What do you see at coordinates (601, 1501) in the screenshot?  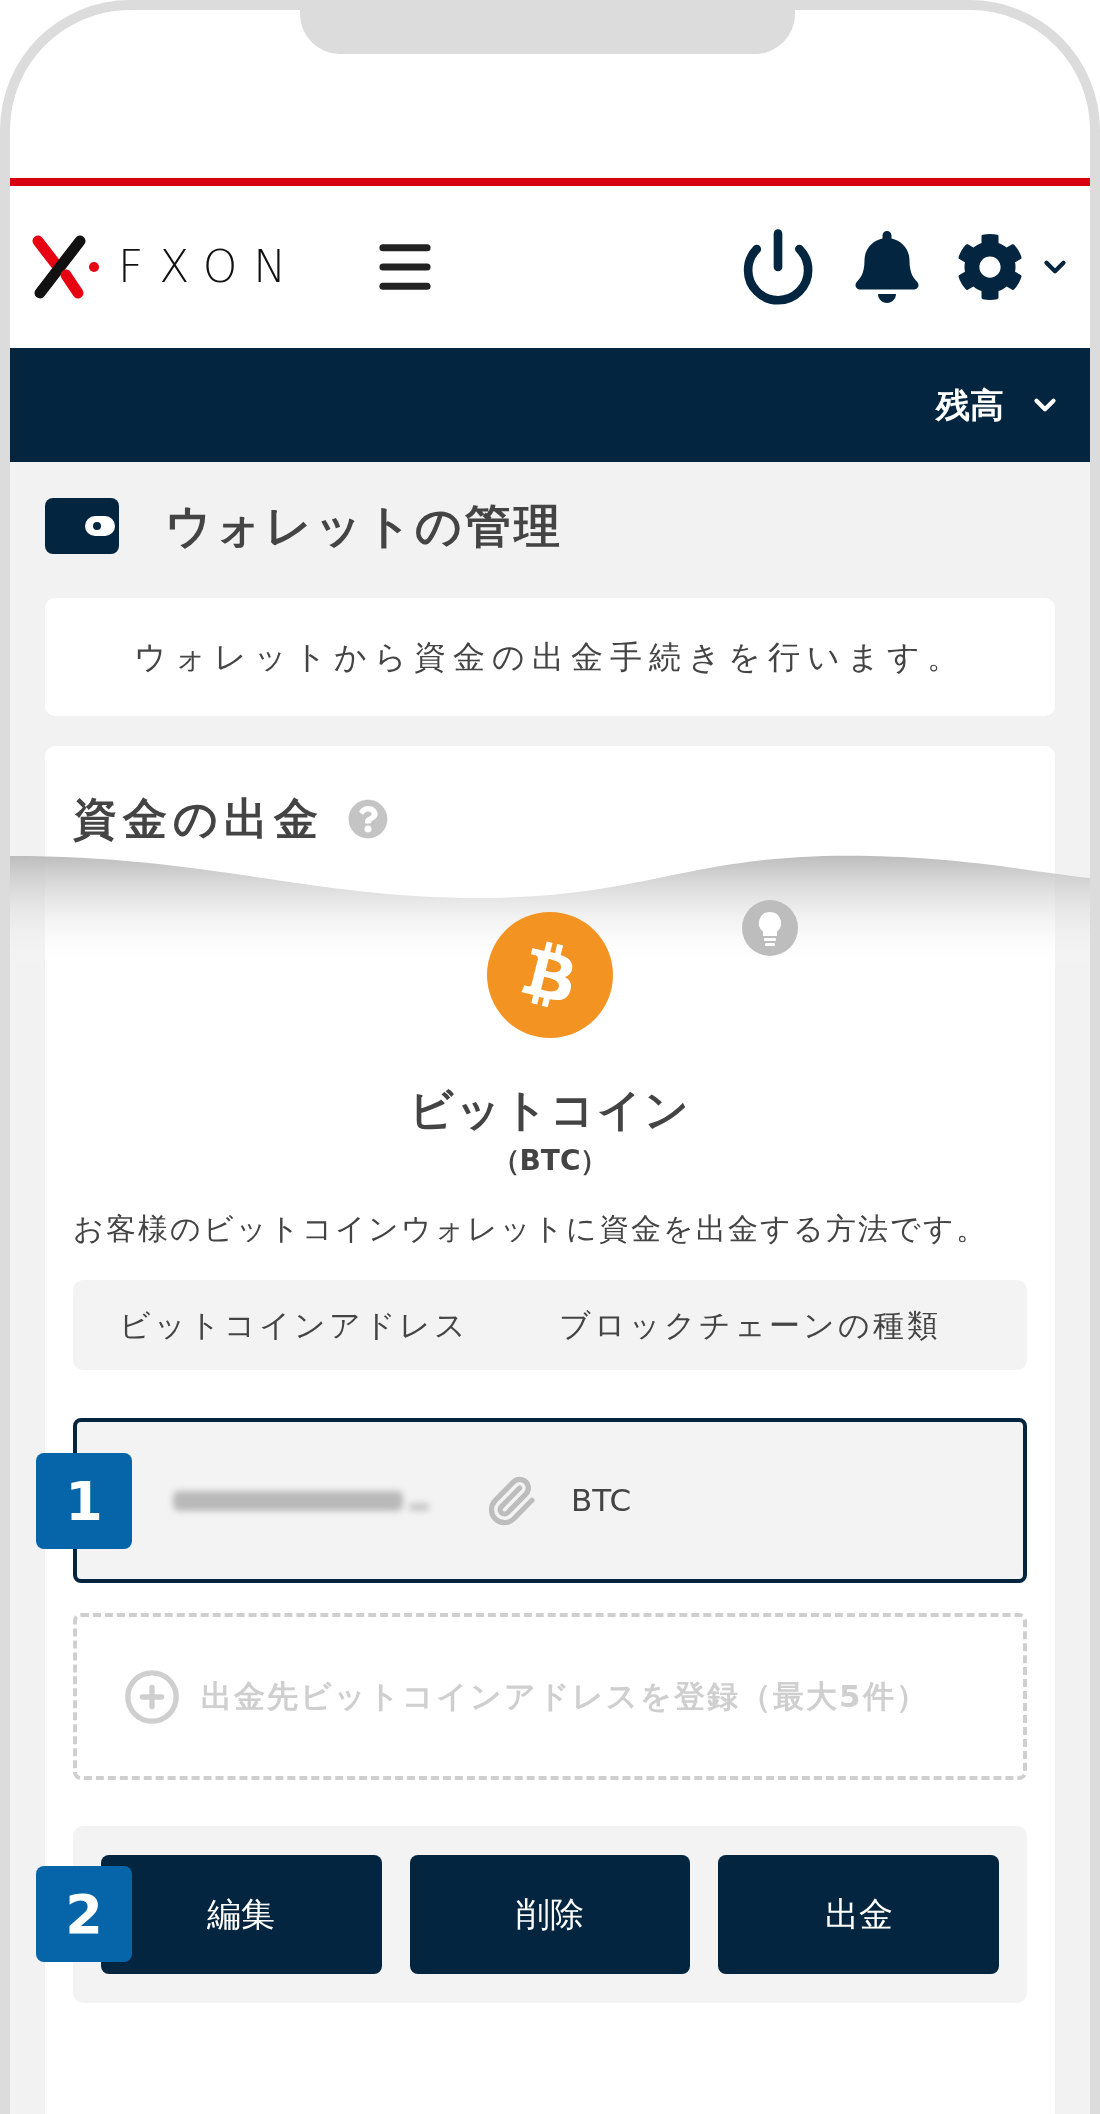 I see `blockchain-type: BTC` at bounding box center [601, 1501].